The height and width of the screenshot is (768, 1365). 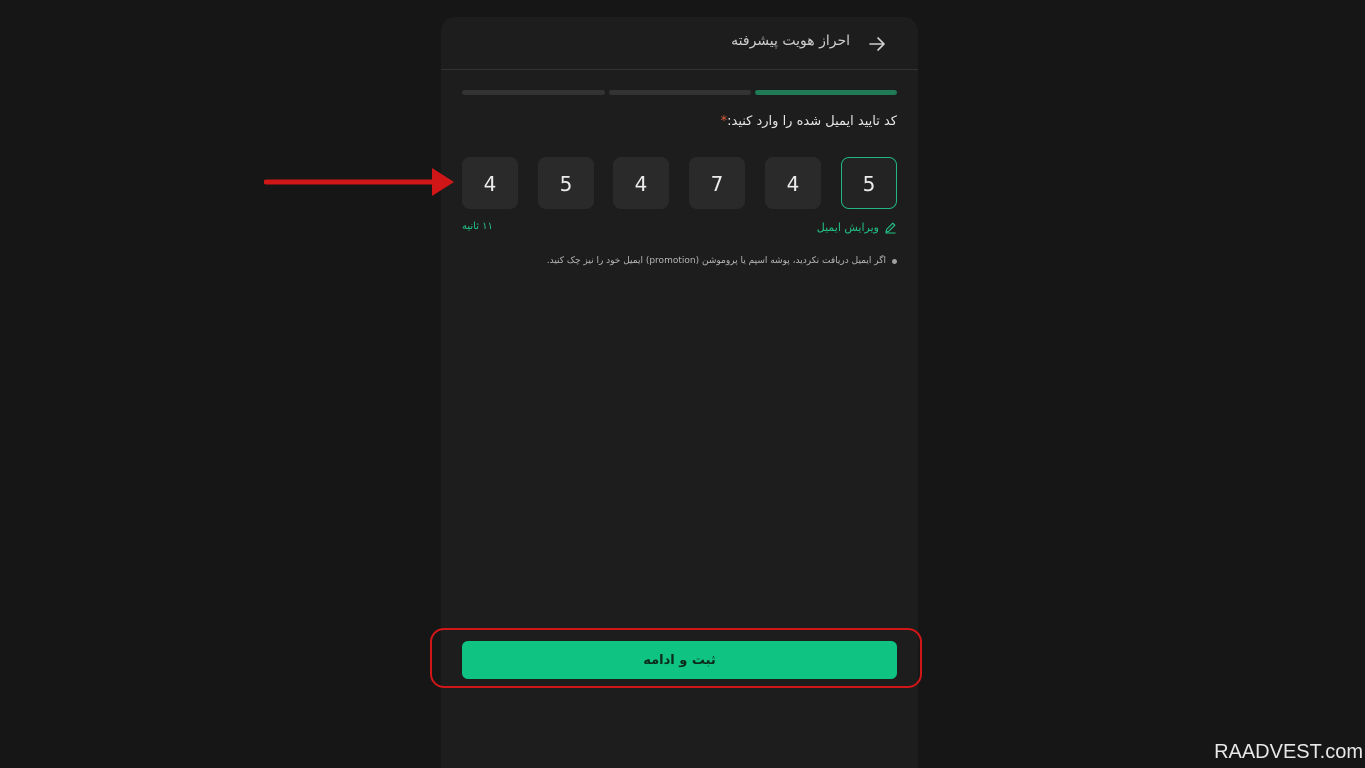 I want to click on watermark: RAADVEST.com, so click(x=1288, y=752).